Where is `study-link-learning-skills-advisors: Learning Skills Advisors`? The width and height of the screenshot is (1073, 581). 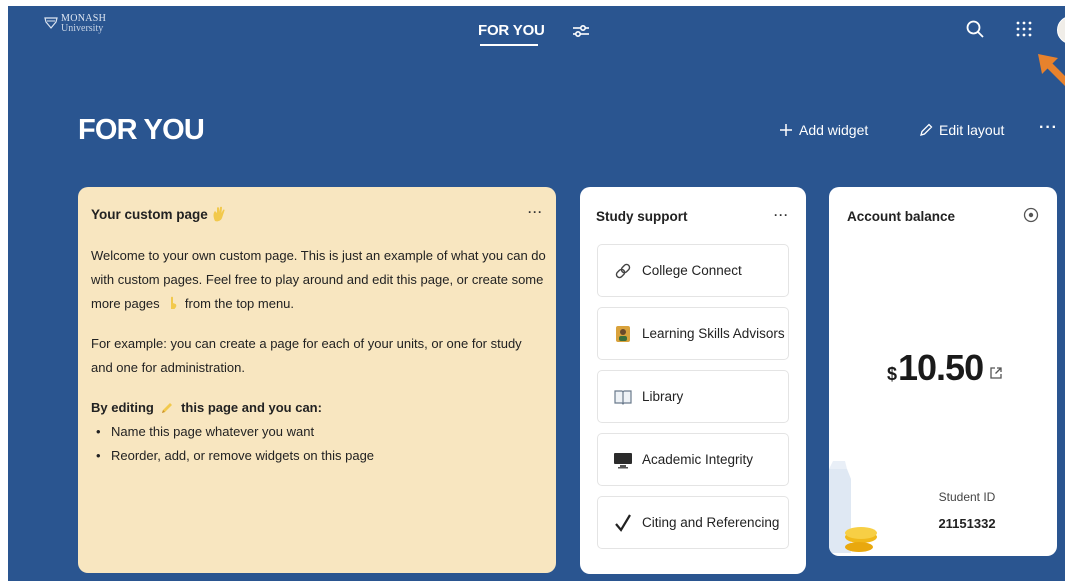 study-link-learning-skills-advisors: Learning Skills Advisors is located at coordinates (693, 333).